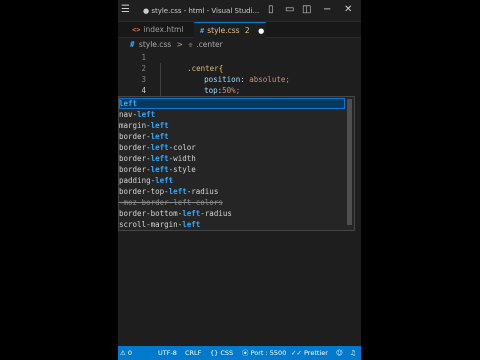 Image resolution: width=480 pixels, height=360 pixels. What do you see at coordinates (268, 353) in the screenshot?
I see `port-label: Port : 5500` at bounding box center [268, 353].